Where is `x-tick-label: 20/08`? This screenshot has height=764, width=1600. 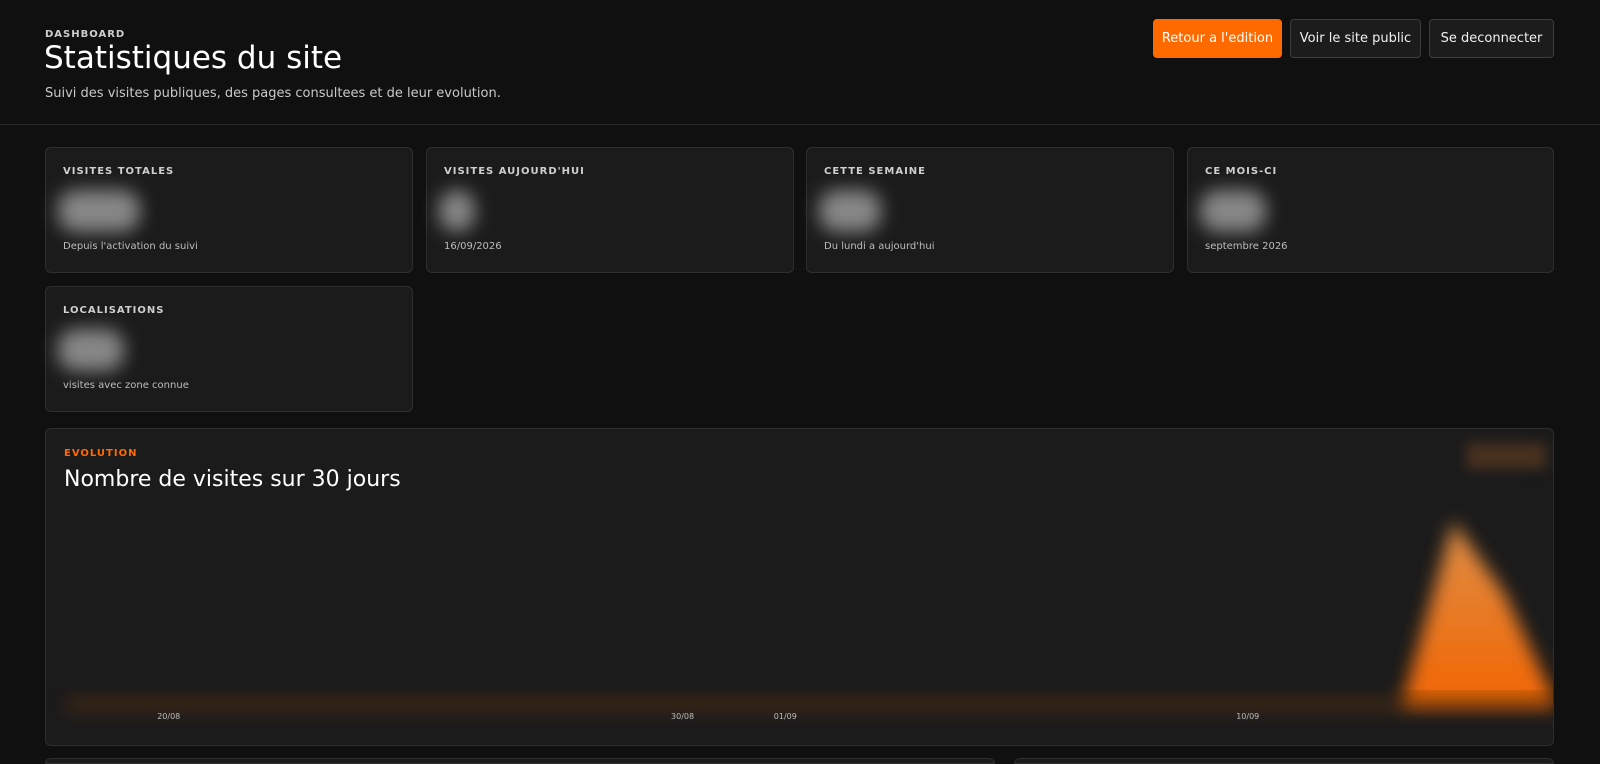
x-tick-label: 20/08 is located at coordinates (168, 716).